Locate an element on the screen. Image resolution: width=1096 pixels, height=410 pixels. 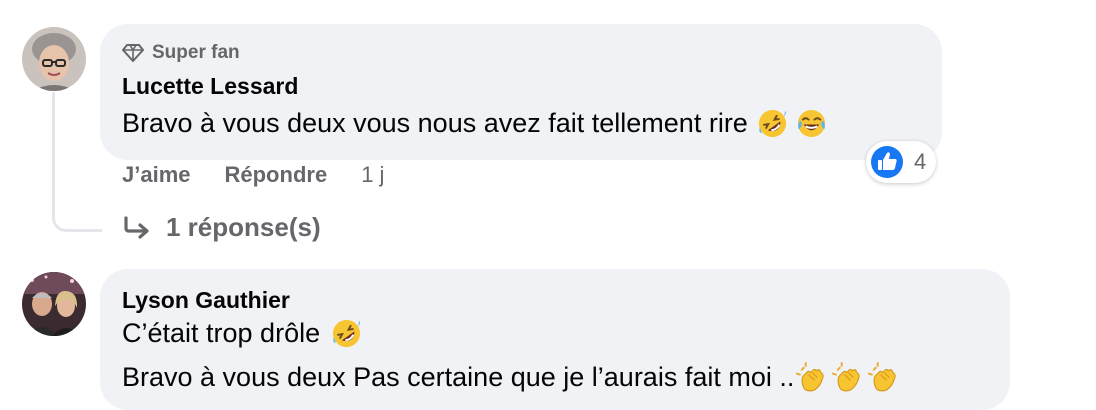
replies-label: 1 réponse(s) is located at coordinates (243, 227).